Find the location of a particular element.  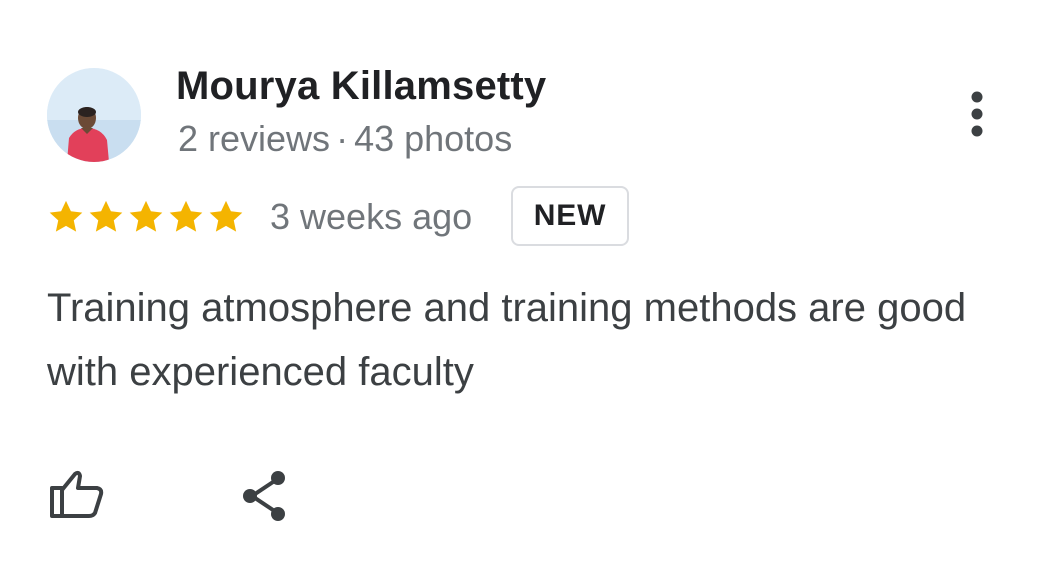

like-button is located at coordinates (77, 495).